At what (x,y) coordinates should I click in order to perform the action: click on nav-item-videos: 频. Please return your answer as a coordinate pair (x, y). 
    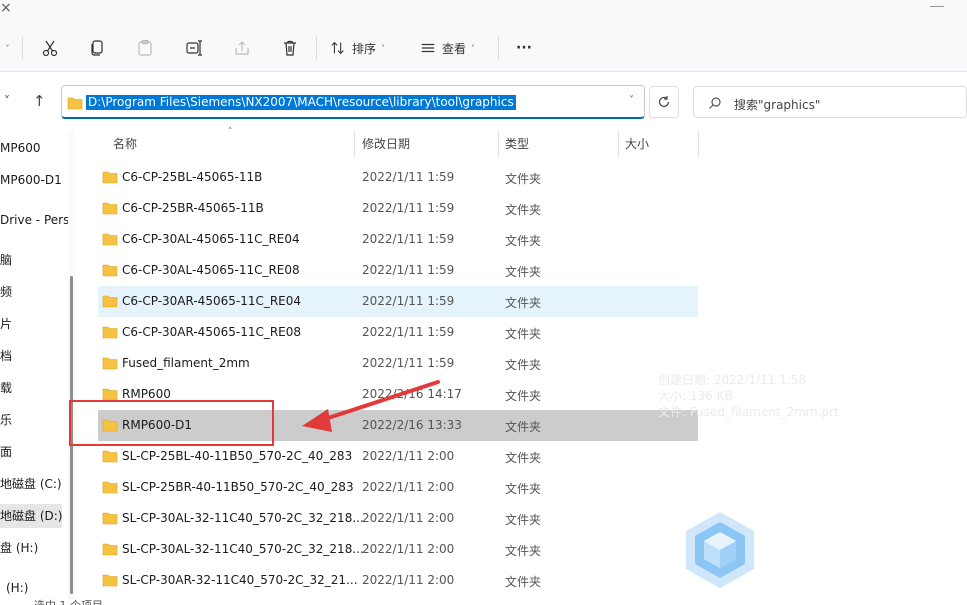
    Looking at the image, I should click on (6, 292).